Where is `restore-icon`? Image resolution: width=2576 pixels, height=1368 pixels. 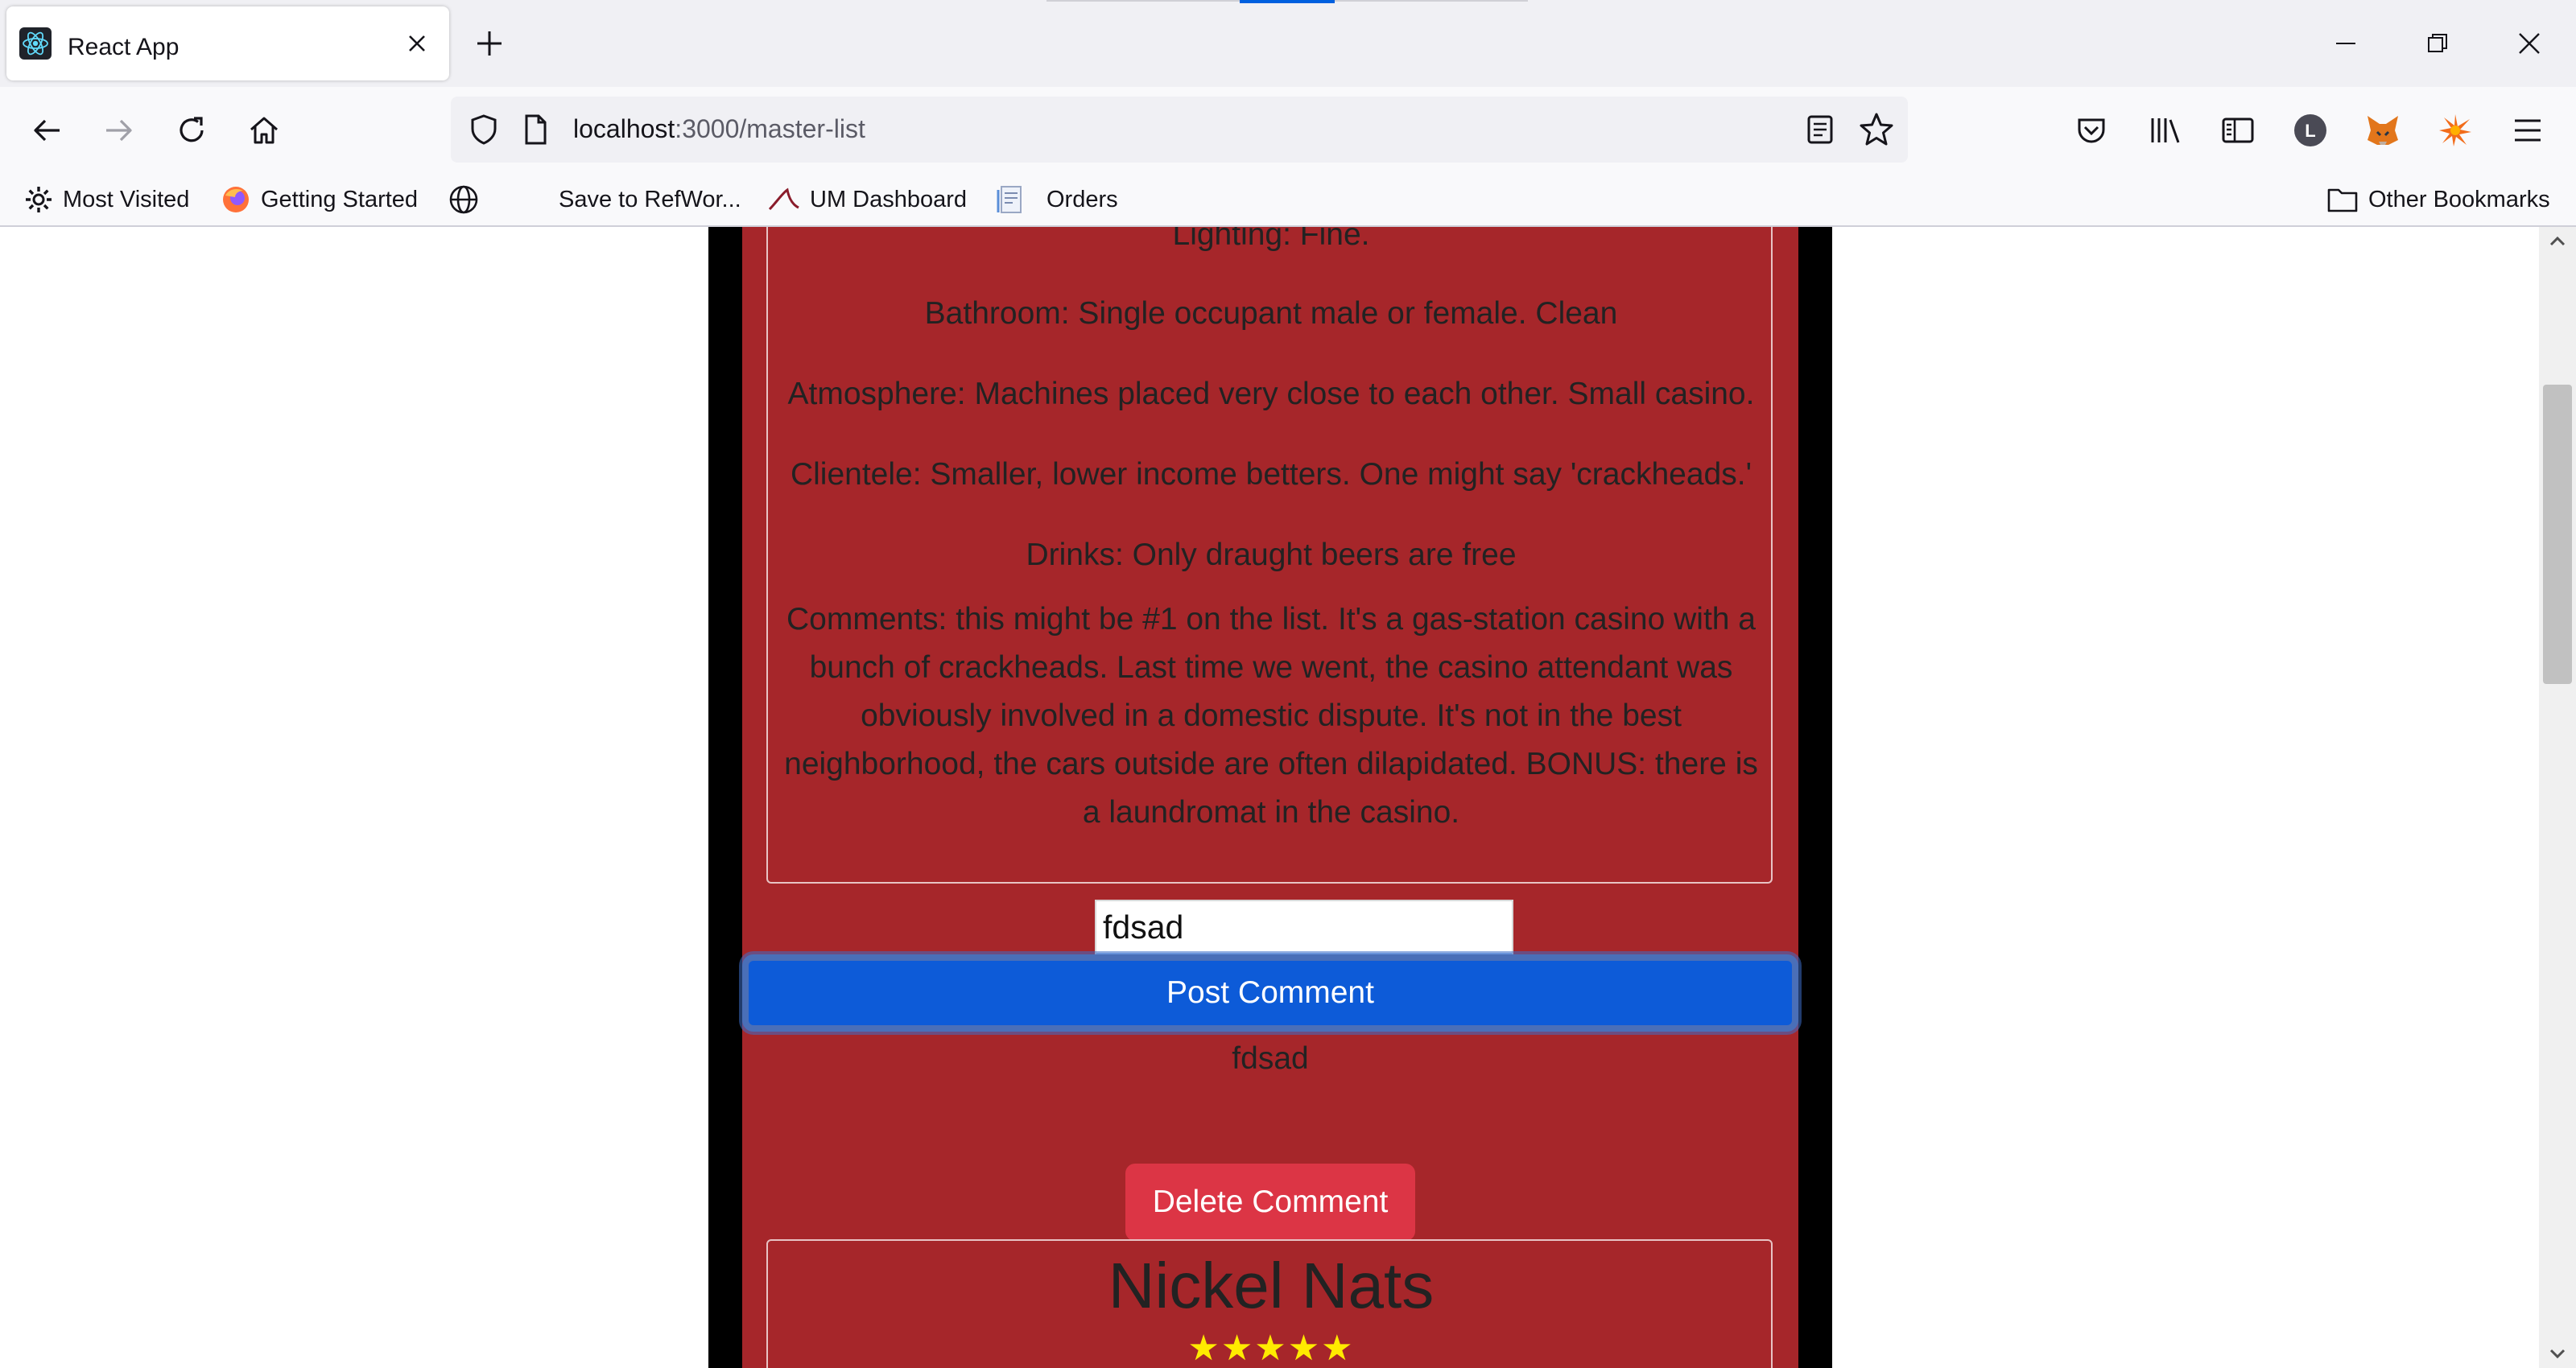
restore-icon is located at coordinates (2437, 43).